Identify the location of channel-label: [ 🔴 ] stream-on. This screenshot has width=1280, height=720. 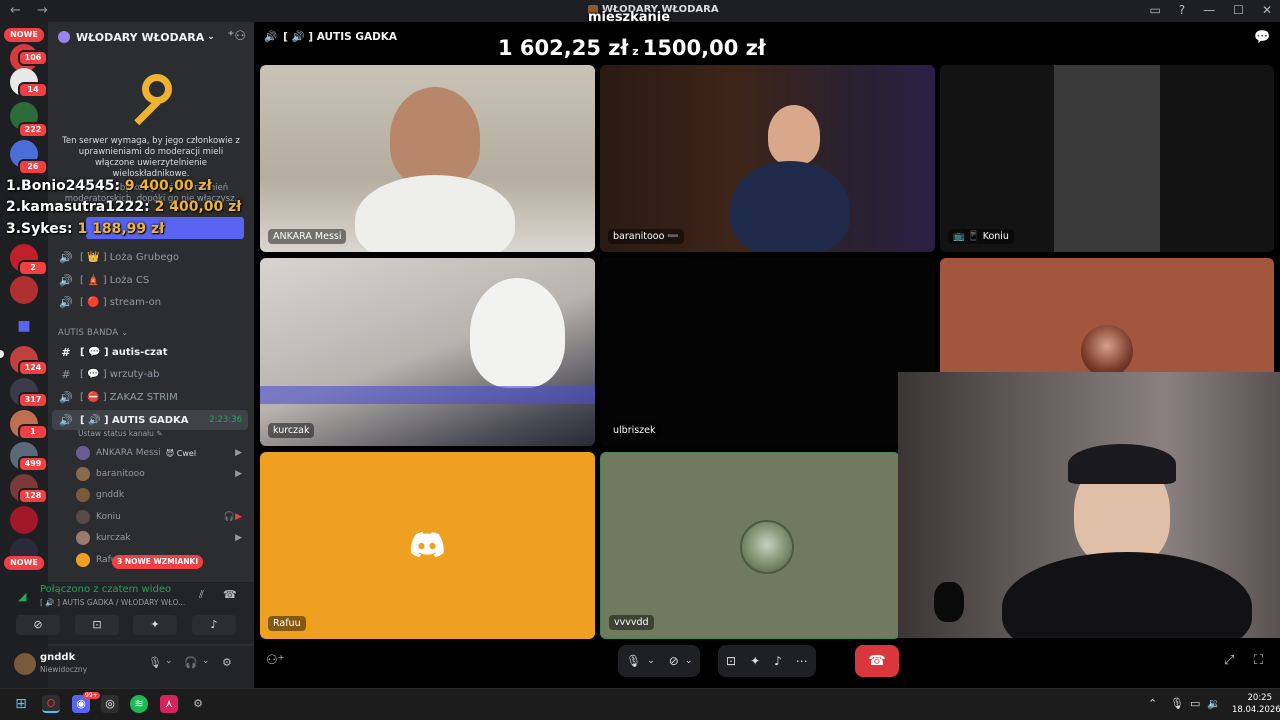
(121, 302).